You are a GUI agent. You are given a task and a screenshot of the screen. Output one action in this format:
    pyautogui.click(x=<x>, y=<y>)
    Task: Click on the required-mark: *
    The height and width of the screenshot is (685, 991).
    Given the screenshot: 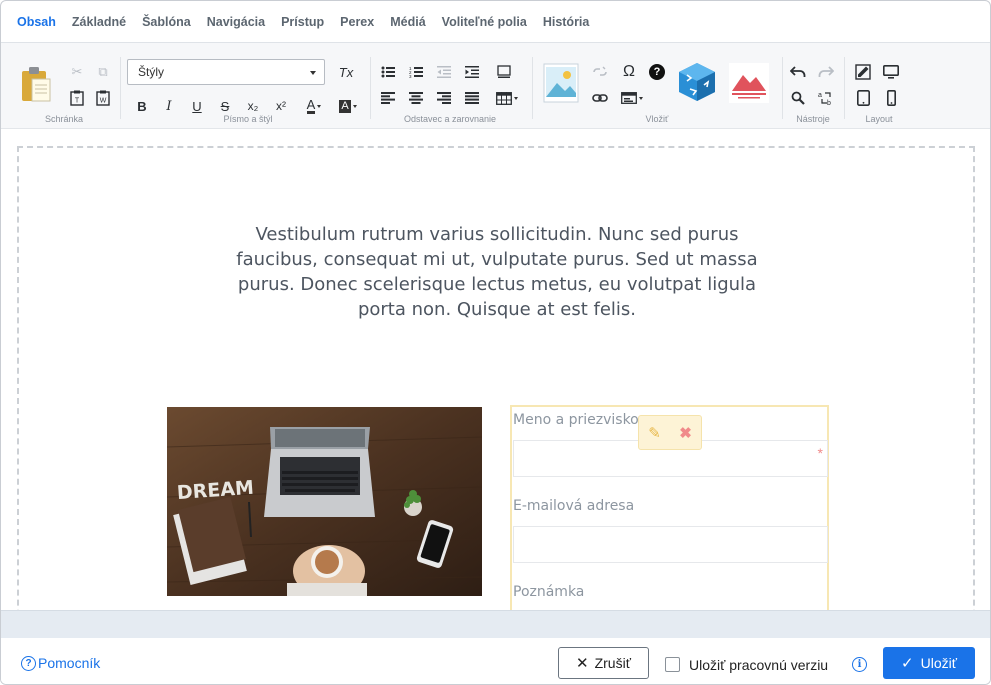 What is the action you would take?
    pyautogui.click(x=820, y=453)
    